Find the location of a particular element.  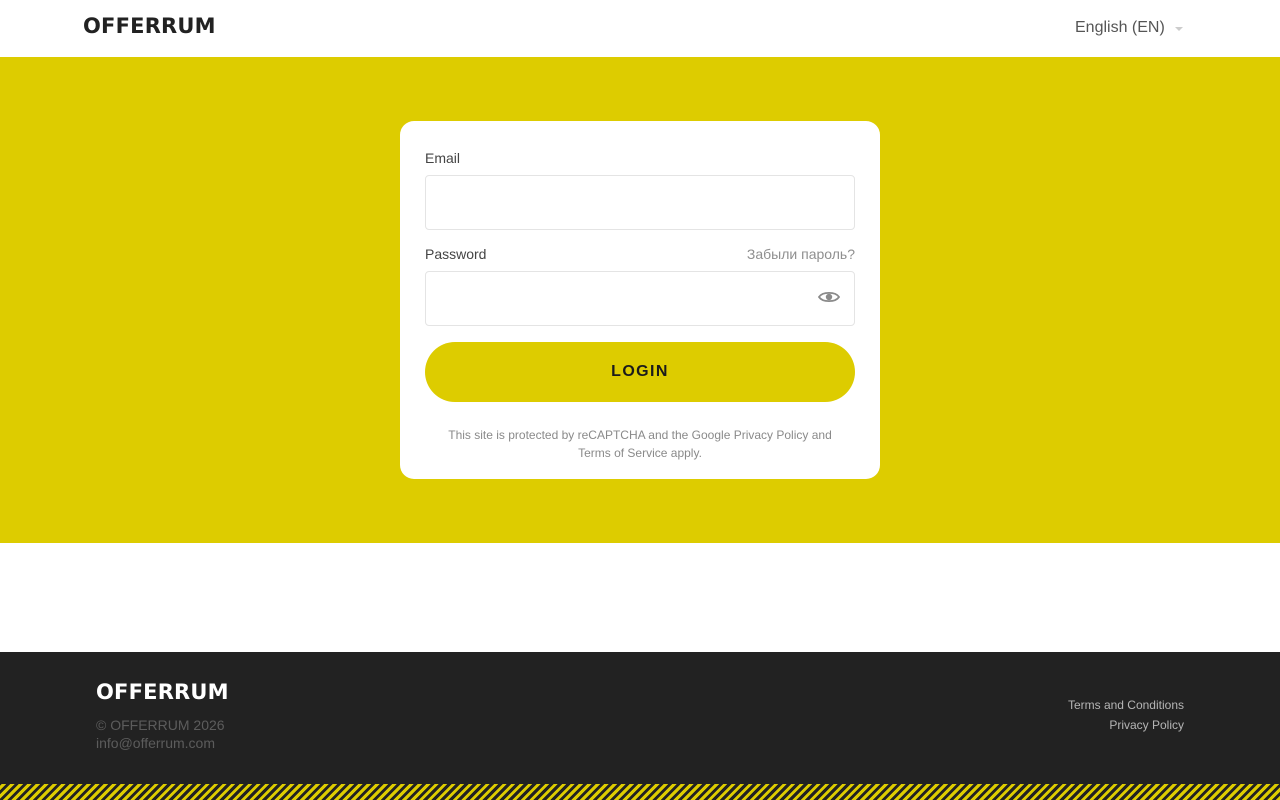

forgot-password-link: Забыли пароль? is located at coordinates (801, 254).